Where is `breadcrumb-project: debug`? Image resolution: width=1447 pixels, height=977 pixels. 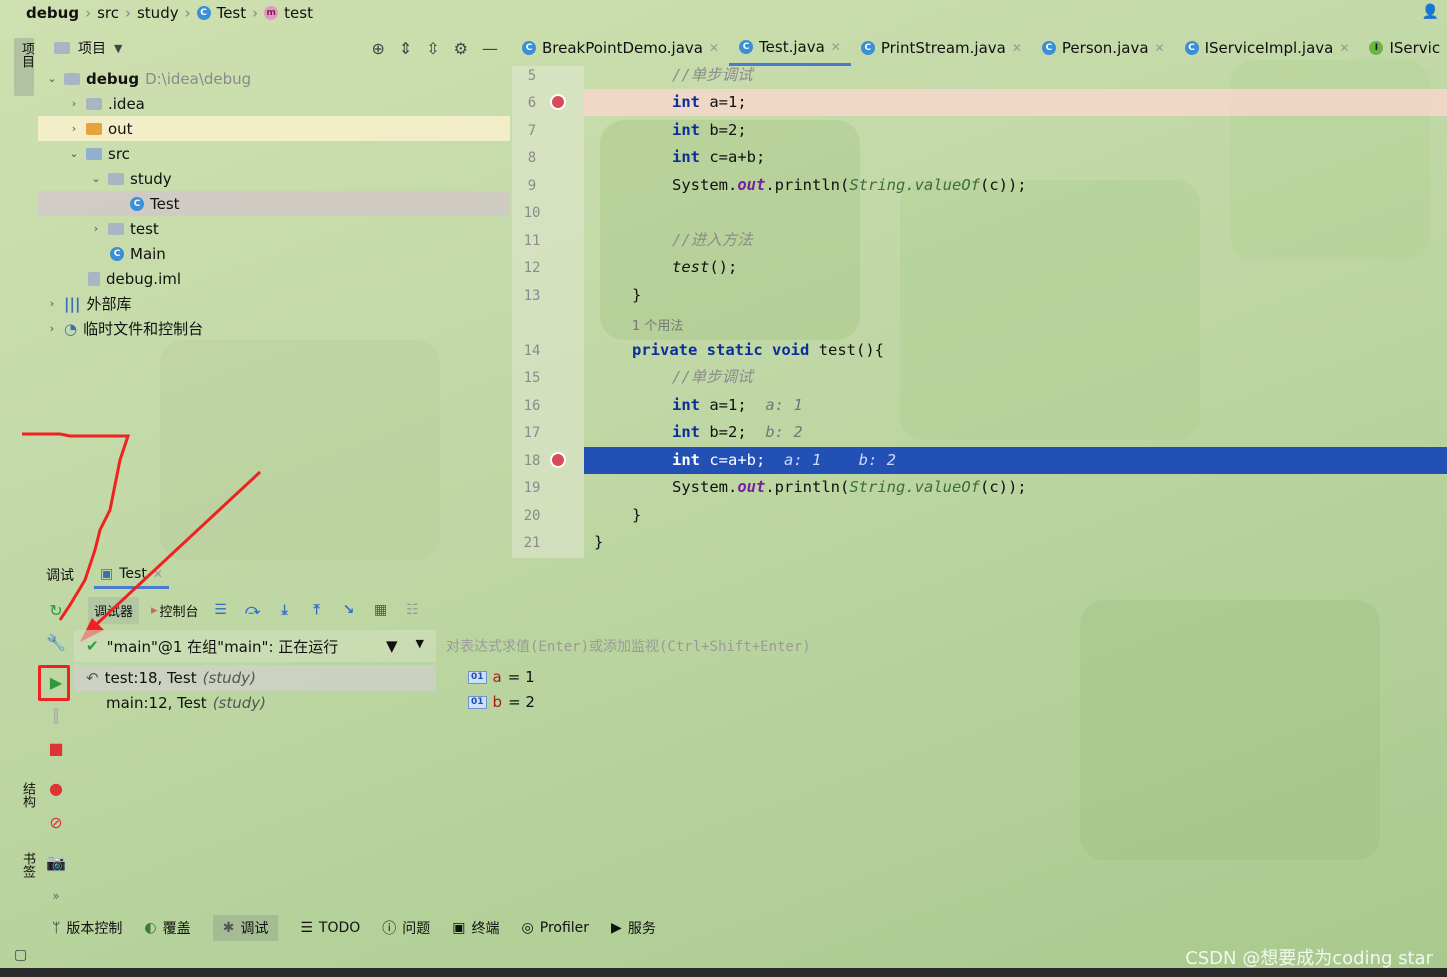 breadcrumb-project: debug is located at coordinates (52, 13).